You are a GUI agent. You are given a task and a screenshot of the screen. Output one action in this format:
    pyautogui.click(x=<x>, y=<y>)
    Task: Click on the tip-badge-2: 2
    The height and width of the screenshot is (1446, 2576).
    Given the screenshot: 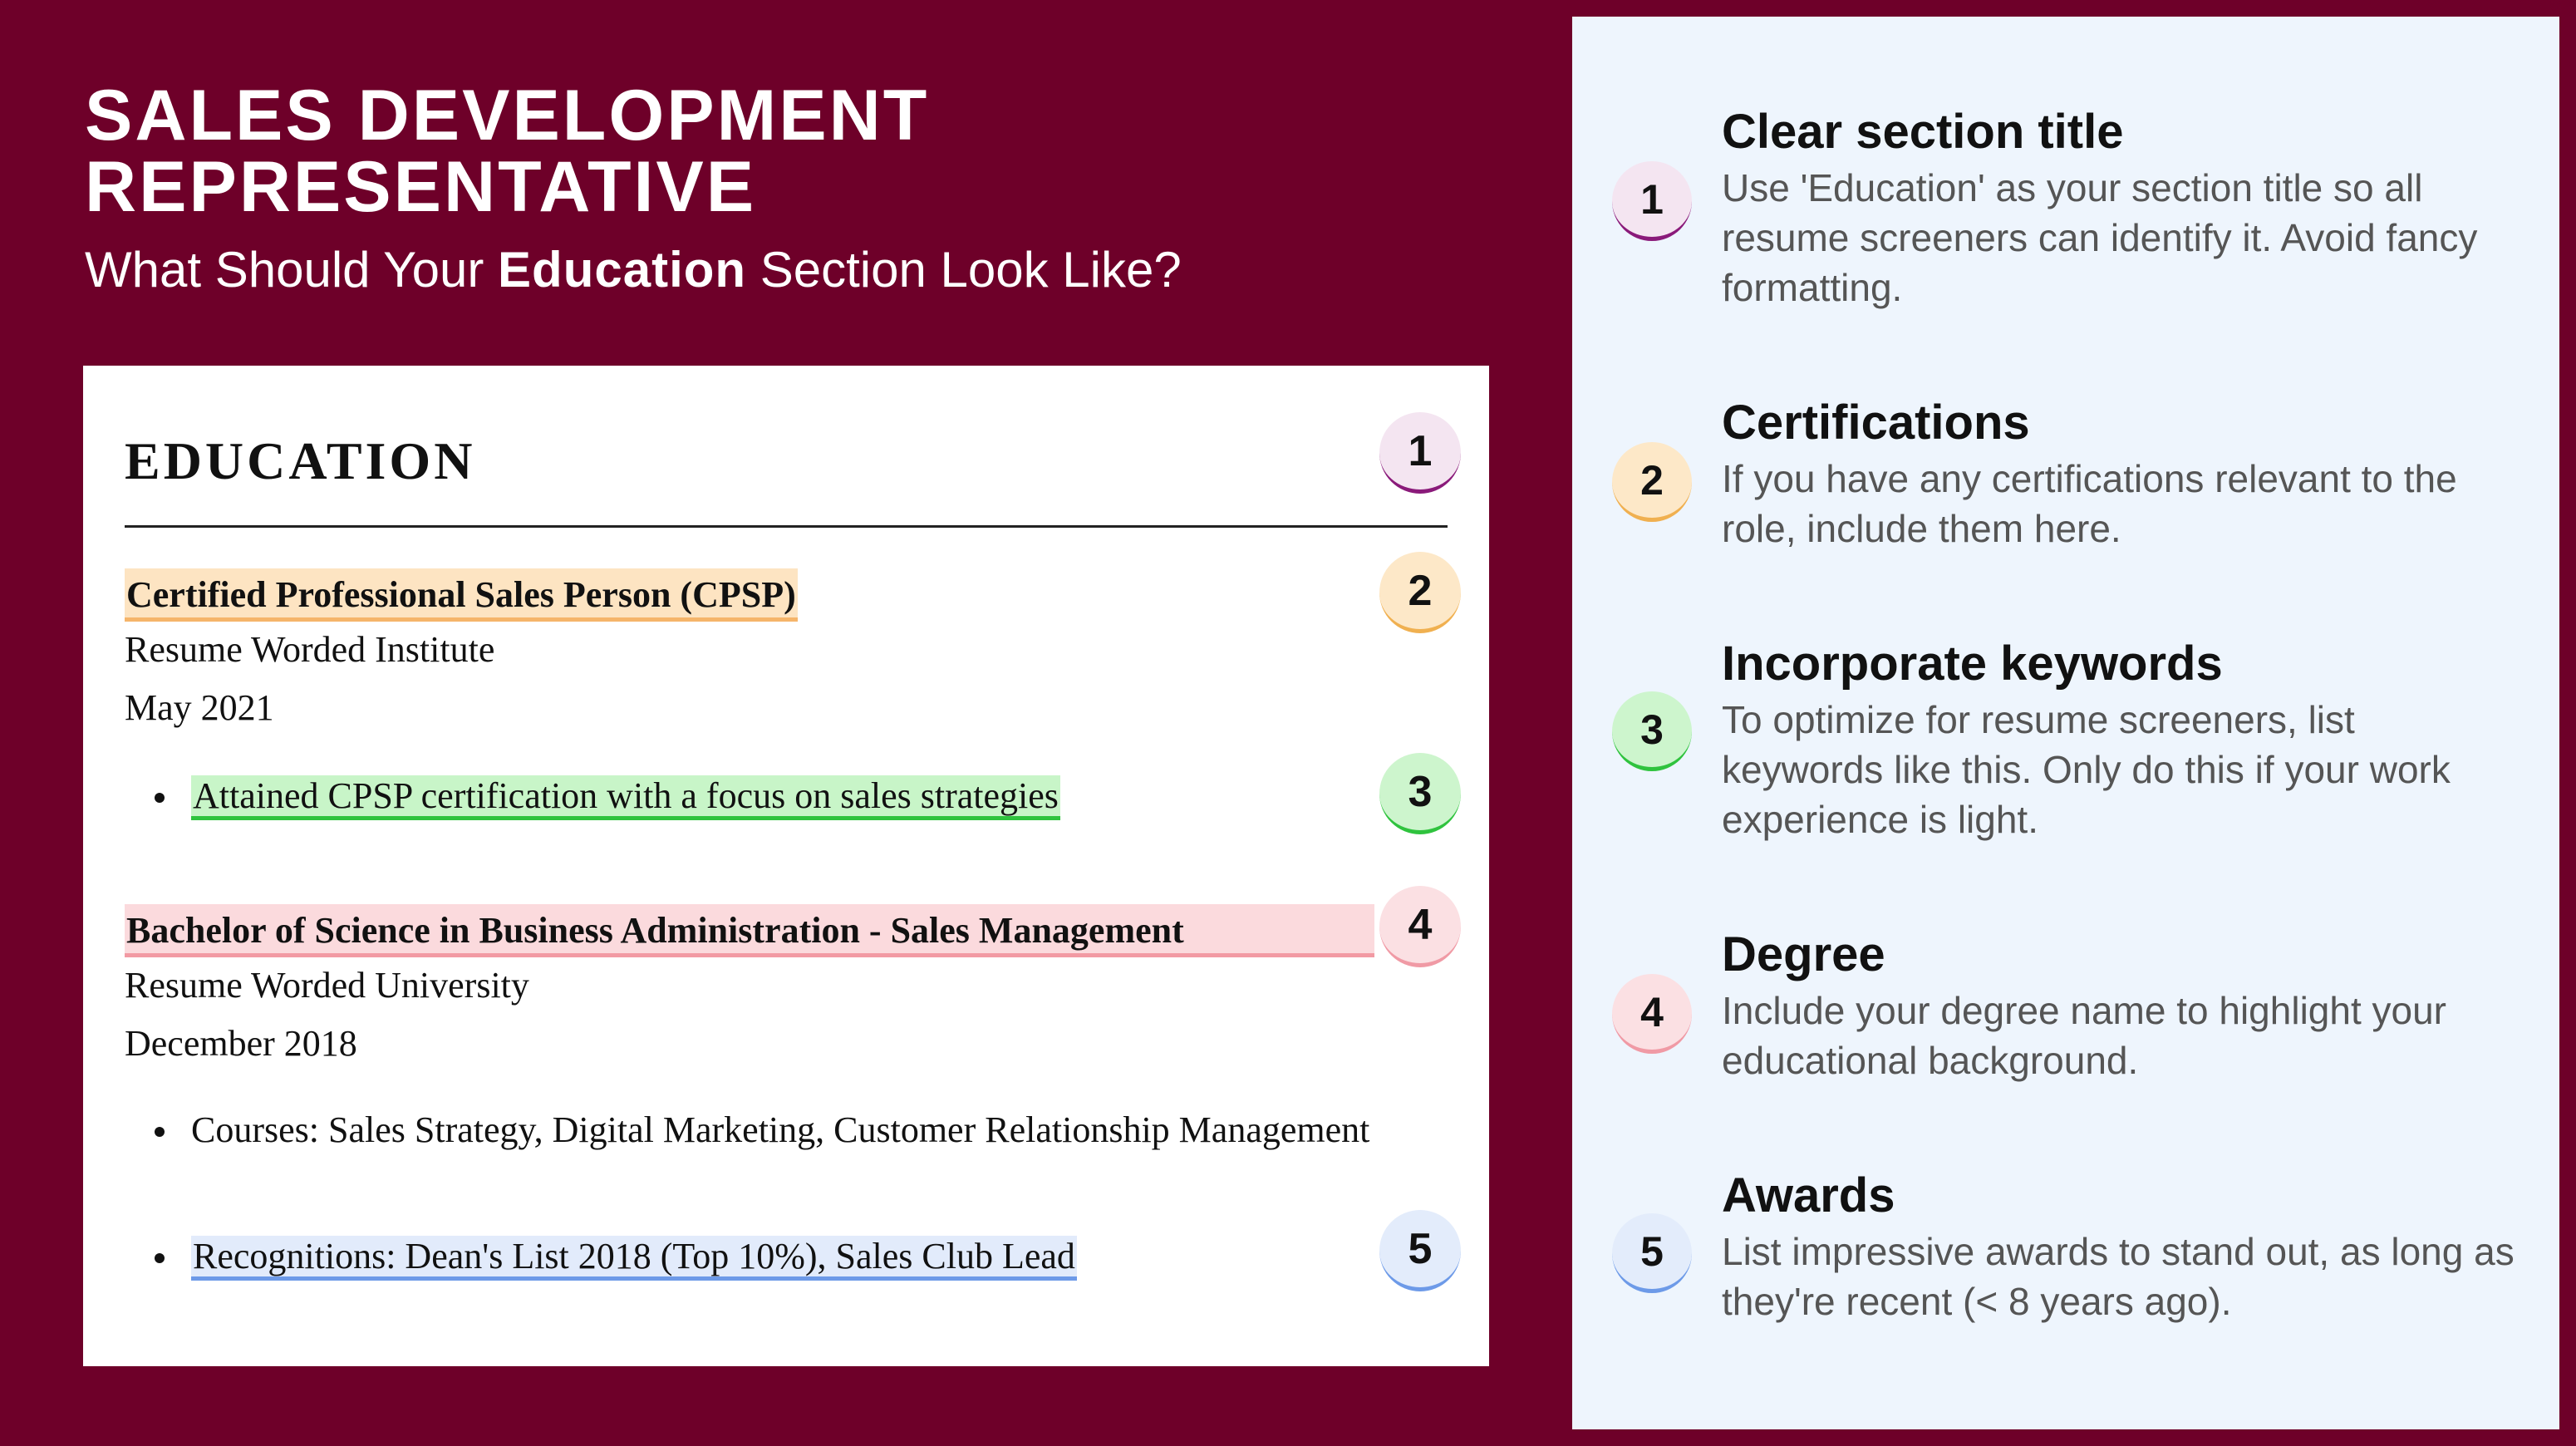 What is the action you would take?
    pyautogui.click(x=1652, y=482)
    